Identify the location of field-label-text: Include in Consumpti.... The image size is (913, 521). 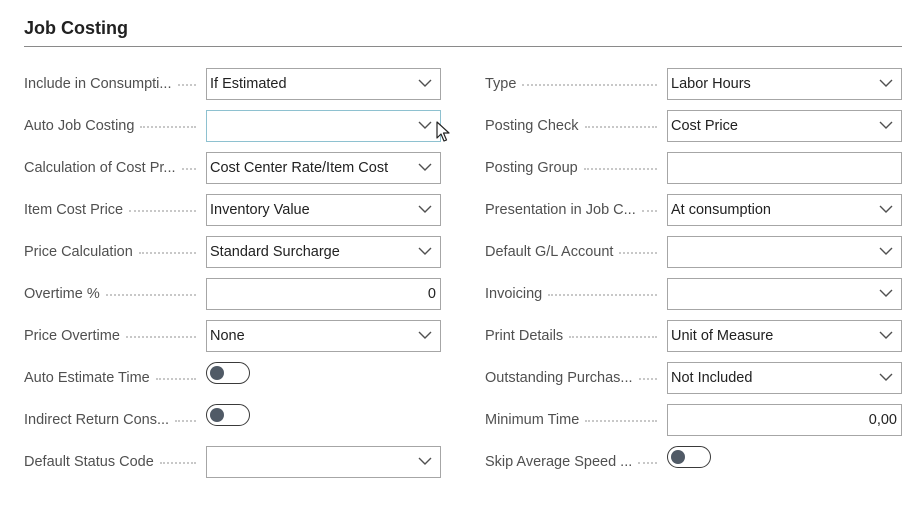
(98, 84).